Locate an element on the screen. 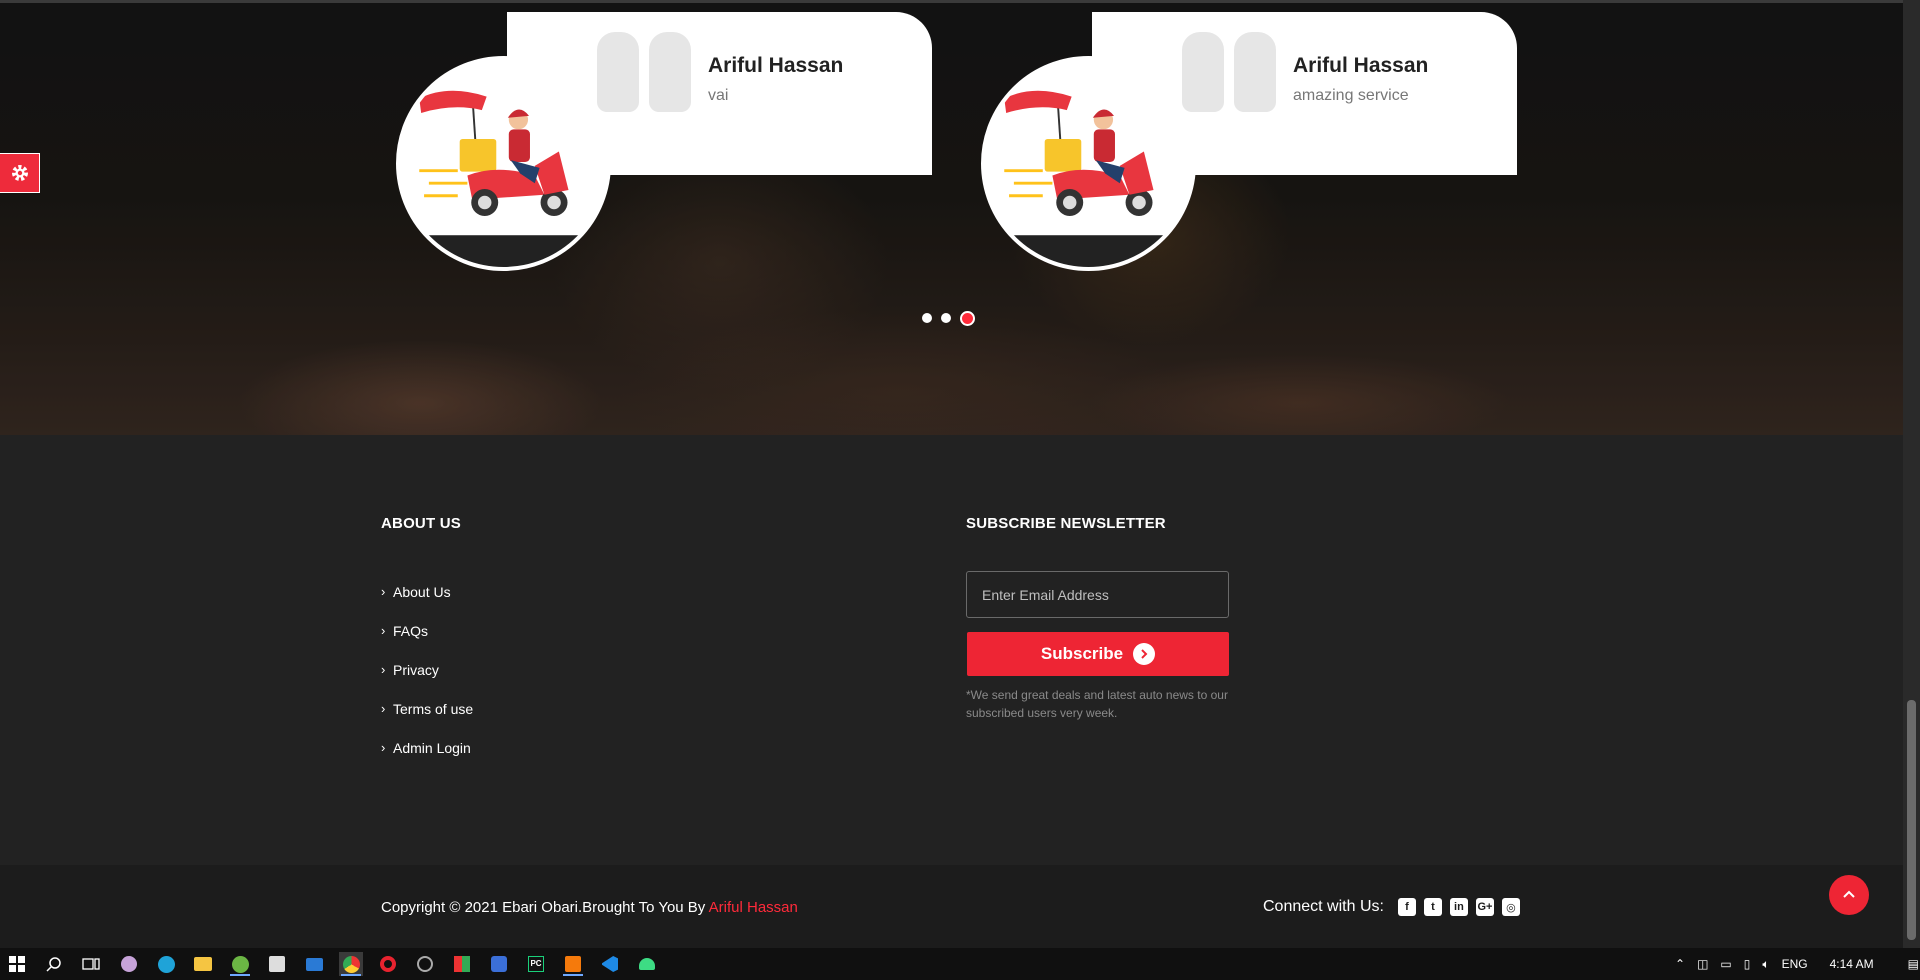 The width and height of the screenshot is (1920, 980). scroll-to-top-button is located at coordinates (1849, 895).